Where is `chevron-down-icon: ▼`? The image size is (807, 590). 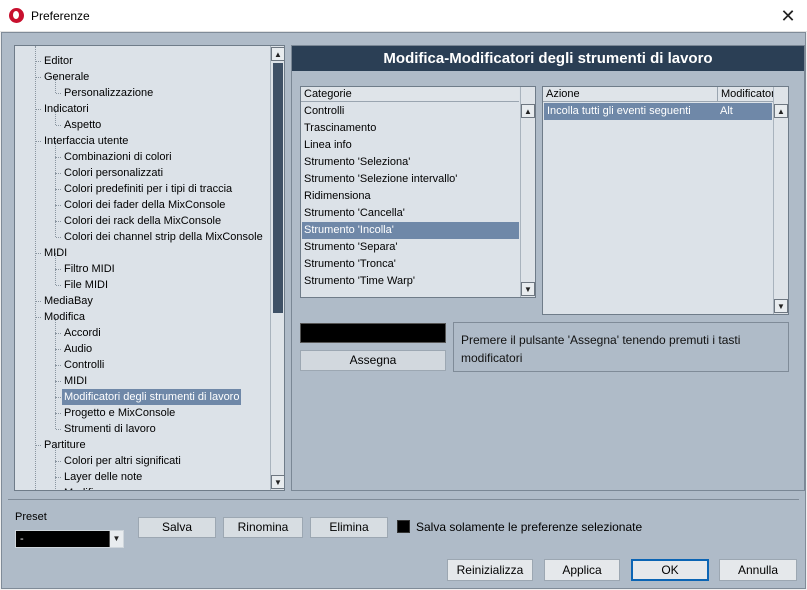 chevron-down-icon: ▼ is located at coordinates (116, 539).